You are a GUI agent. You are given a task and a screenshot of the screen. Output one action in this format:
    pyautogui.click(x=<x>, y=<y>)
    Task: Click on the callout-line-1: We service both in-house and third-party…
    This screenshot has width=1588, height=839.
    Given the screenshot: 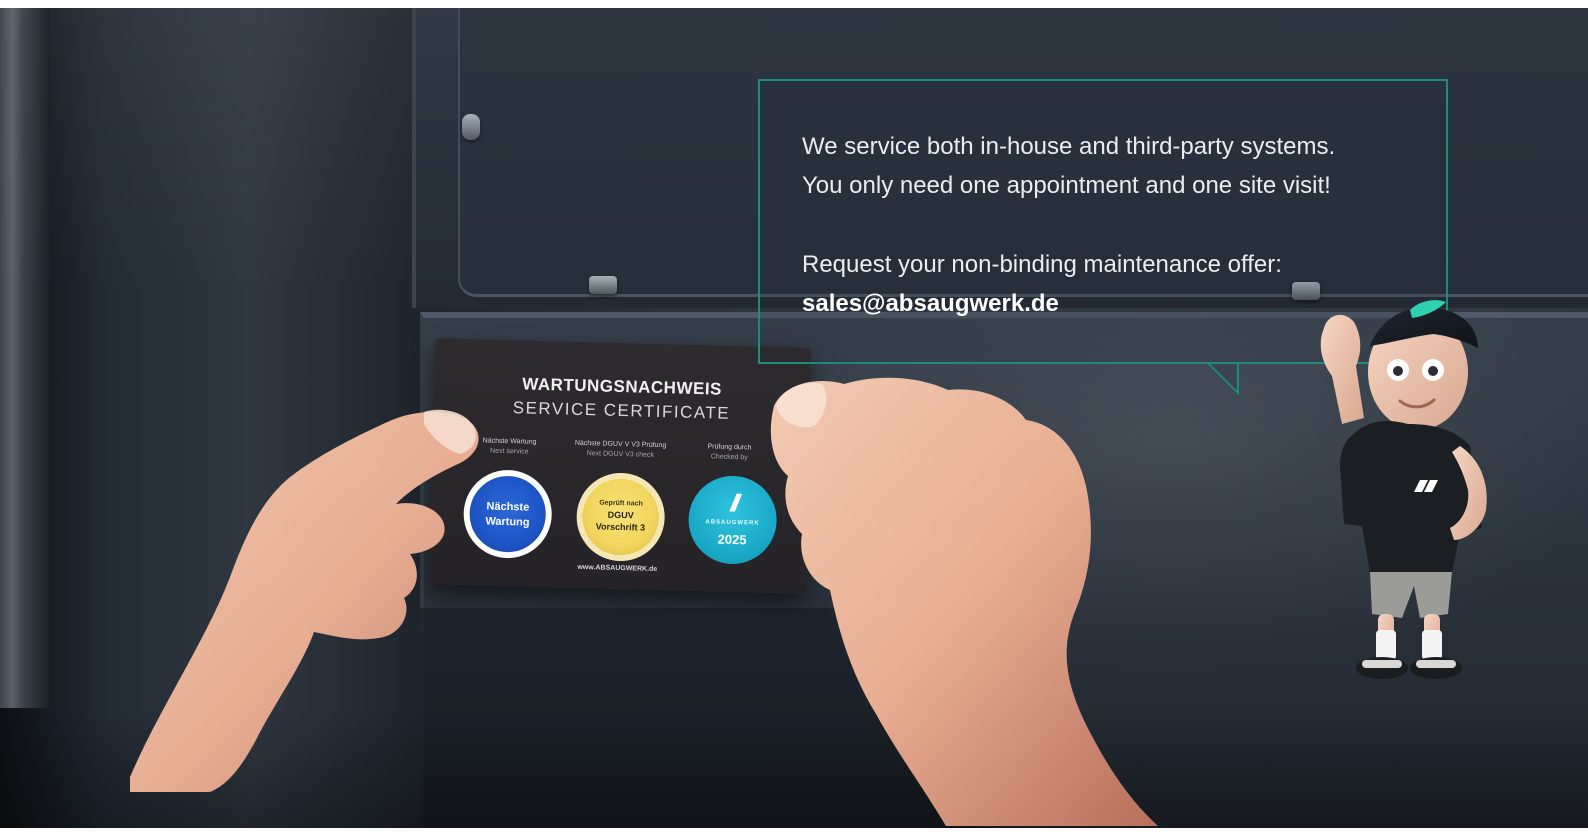 What is the action you would take?
    pyautogui.click(x=1069, y=146)
    